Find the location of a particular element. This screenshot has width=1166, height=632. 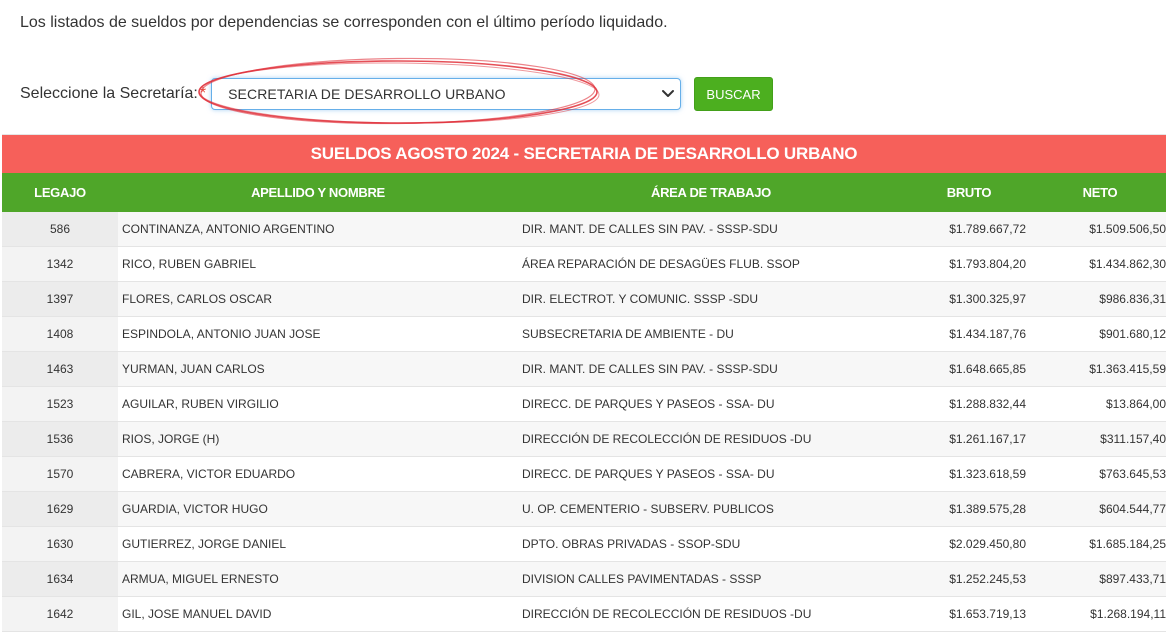

cell-nombre: AGUILAR, RUBEN VIRGILIO is located at coordinates (318, 404).